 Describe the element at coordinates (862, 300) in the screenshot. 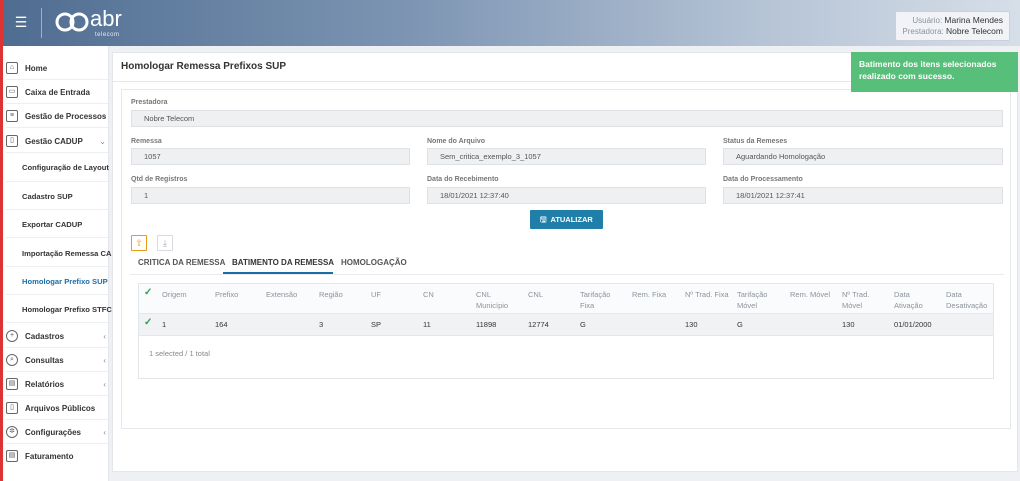

I see `column-header: Nº Trad. Móvel` at that location.